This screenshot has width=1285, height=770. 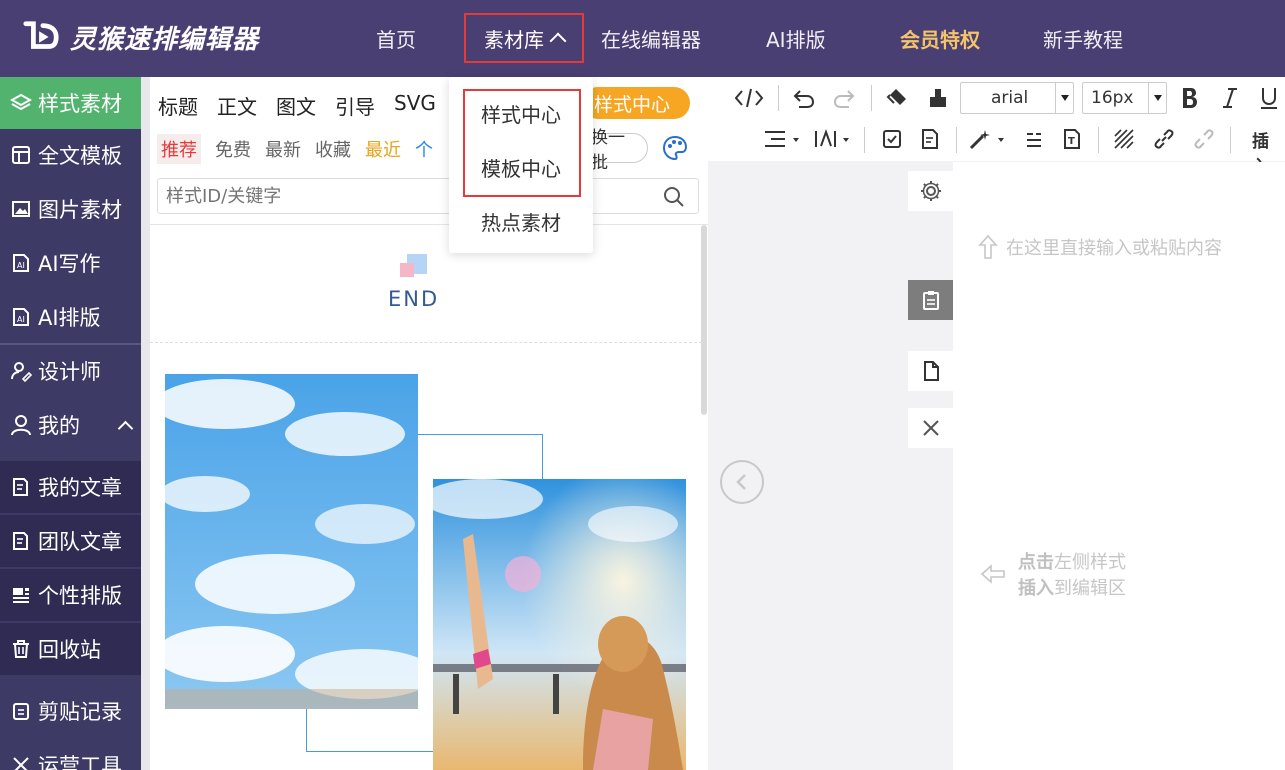 I want to click on sidebar-item-clipboard-history: 剪贴记录, so click(x=70, y=711).